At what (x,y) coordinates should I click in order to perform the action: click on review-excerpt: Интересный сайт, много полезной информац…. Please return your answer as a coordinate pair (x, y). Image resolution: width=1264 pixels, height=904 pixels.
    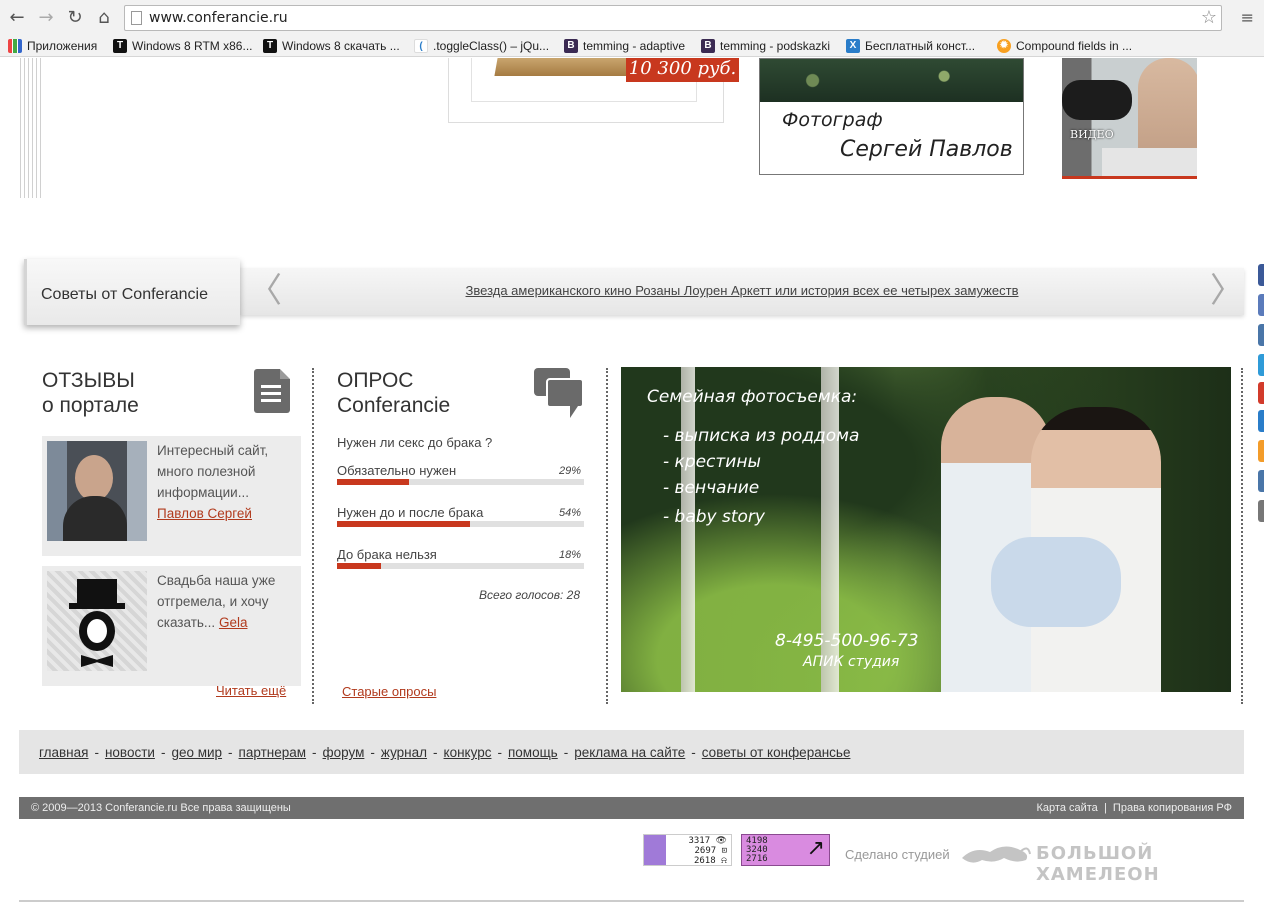
    Looking at the image, I should click on (213, 471).